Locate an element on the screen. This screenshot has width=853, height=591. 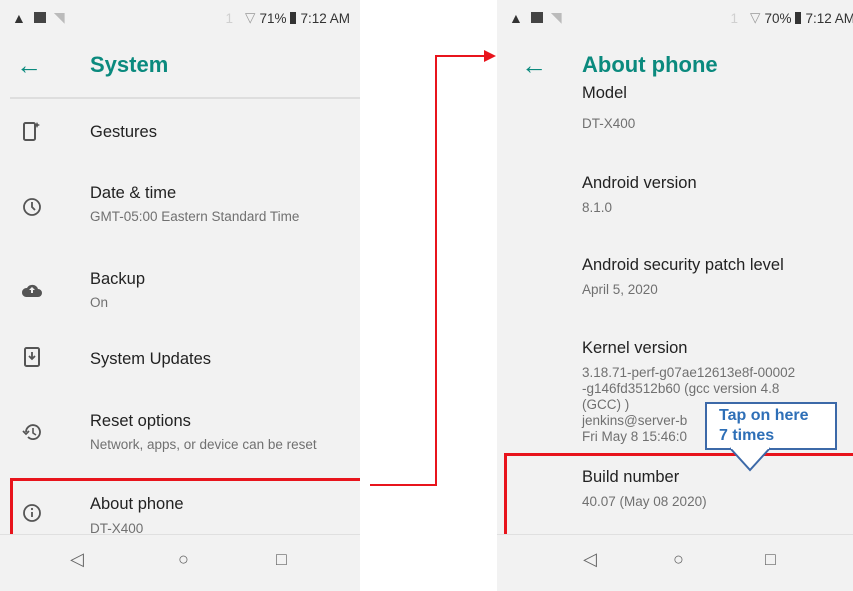
settings-item-system-updates: System Updates is located at coordinates (180, 360).